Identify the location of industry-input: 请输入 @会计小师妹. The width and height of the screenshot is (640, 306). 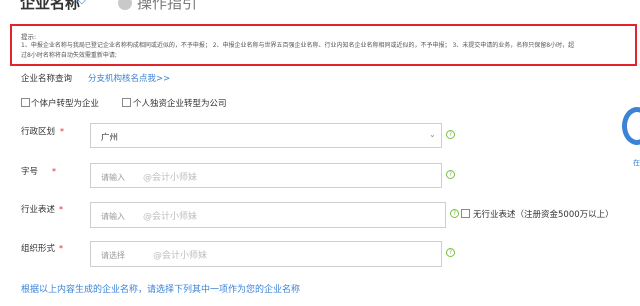
(268, 215).